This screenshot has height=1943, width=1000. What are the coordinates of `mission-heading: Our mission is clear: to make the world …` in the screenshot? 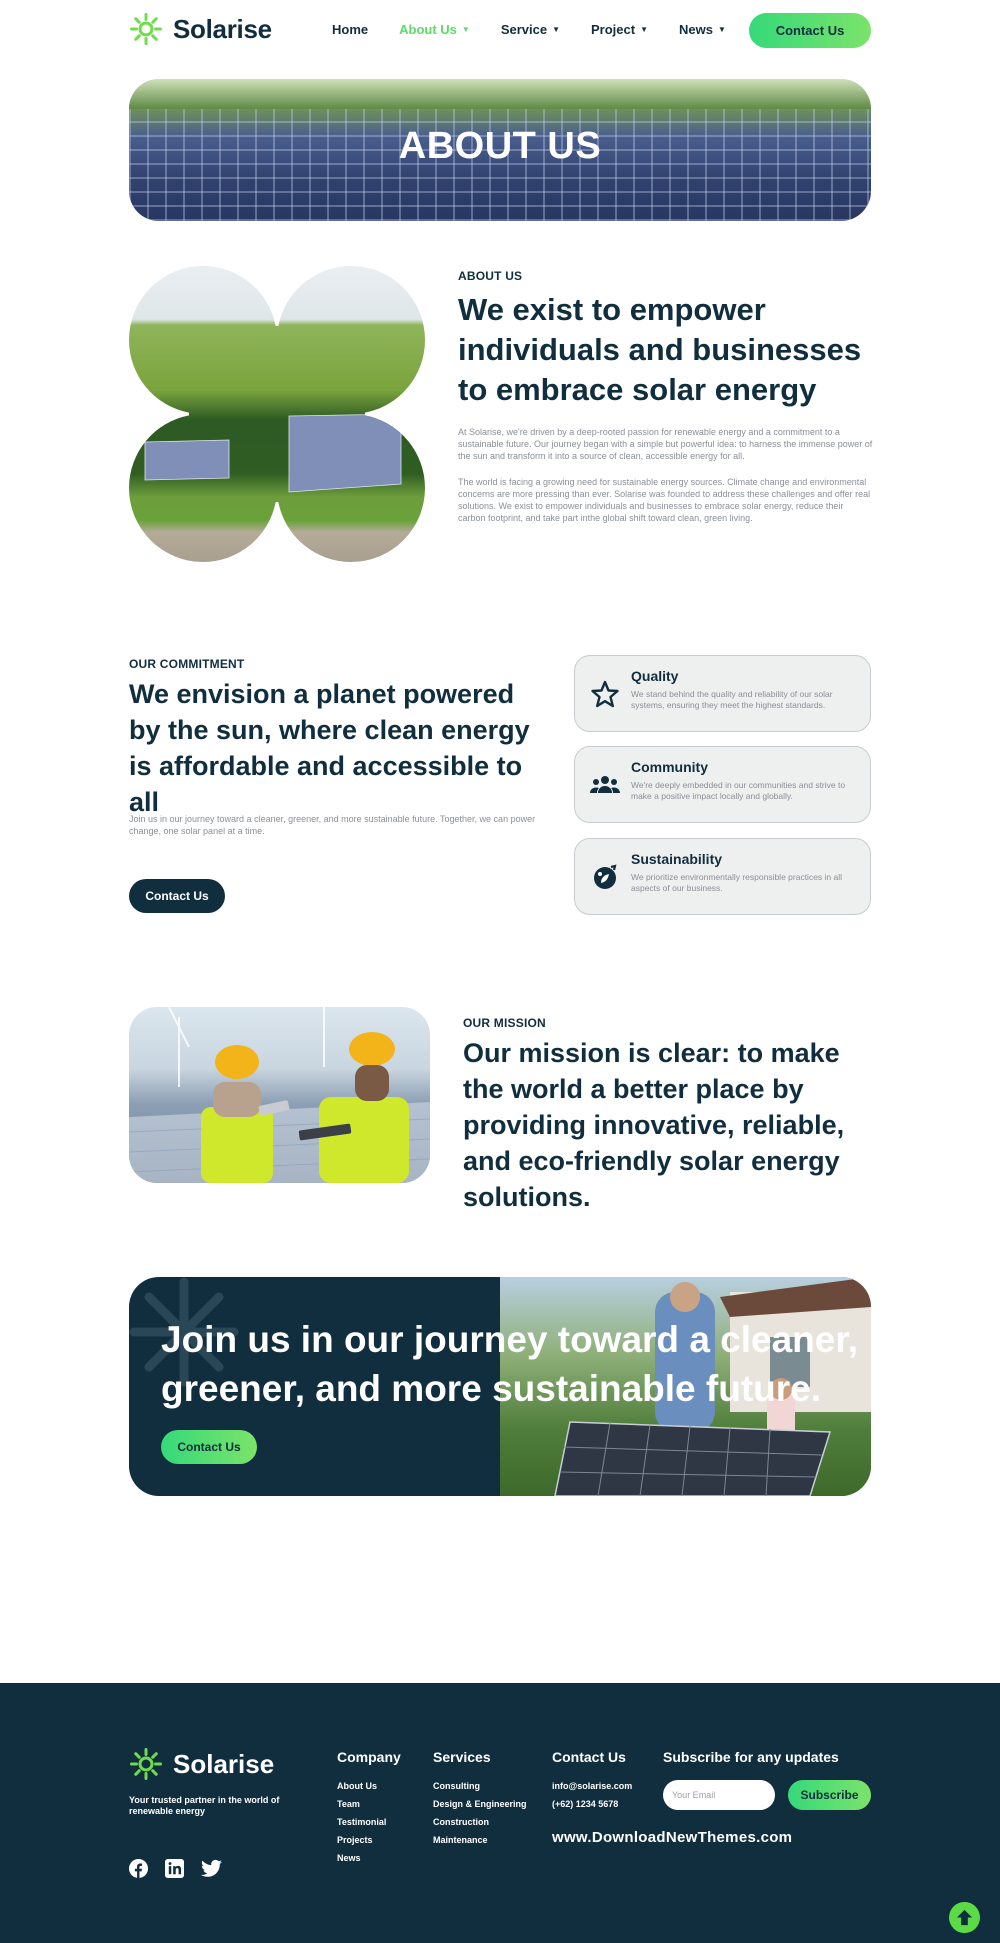 It's located at (654, 1125).